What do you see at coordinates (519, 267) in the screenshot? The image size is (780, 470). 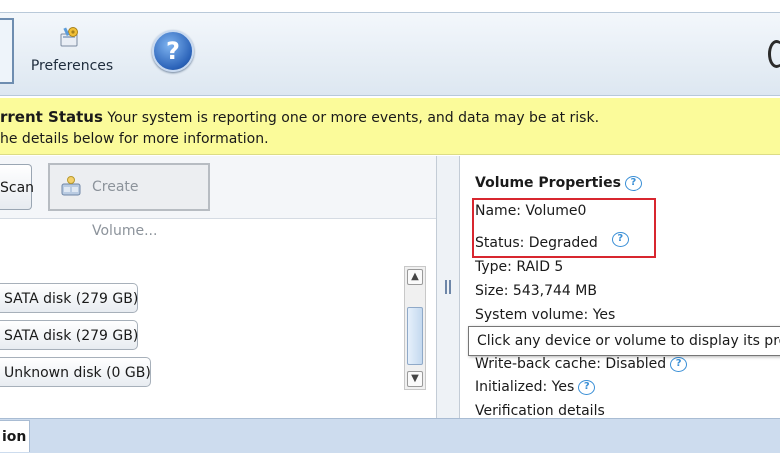 I see `volume-type: Type: RAID 5` at bounding box center [519, 267].